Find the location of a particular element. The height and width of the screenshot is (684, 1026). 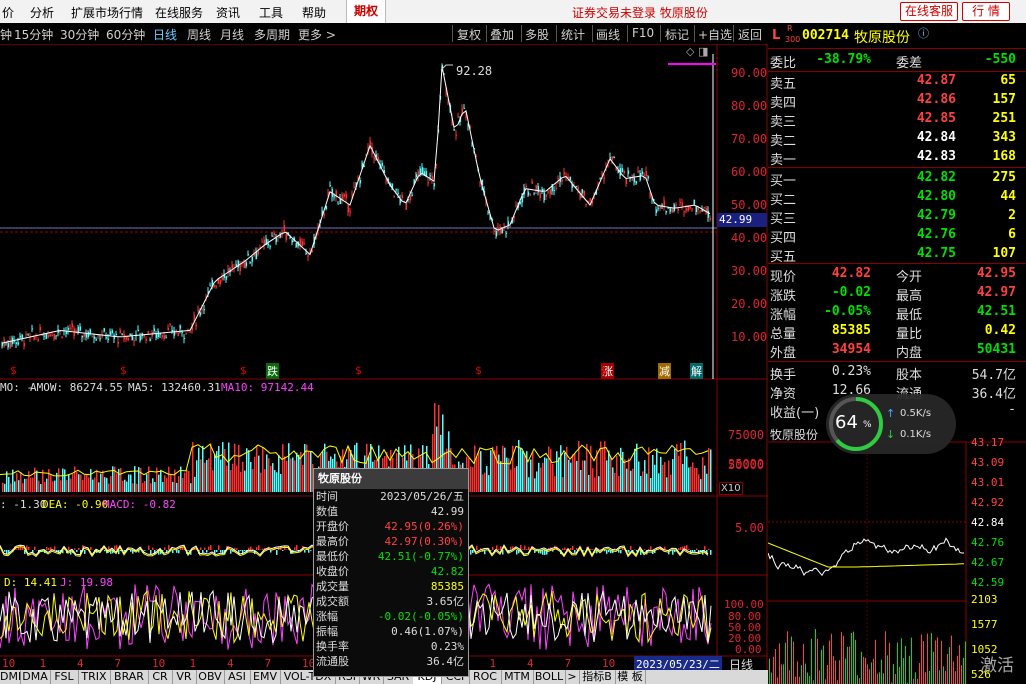

options-tab: 期权 is located at coordinates (366, 11).